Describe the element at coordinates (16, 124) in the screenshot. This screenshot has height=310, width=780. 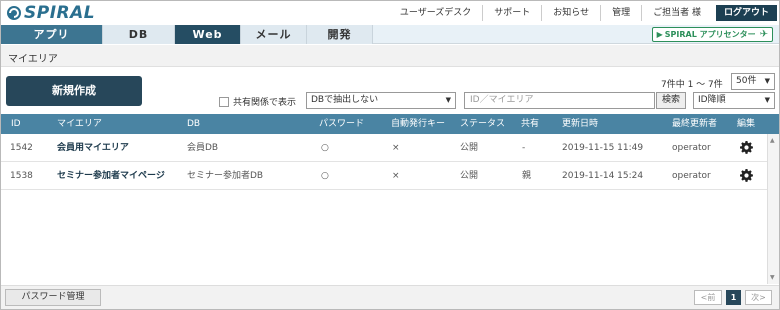
I see `col-id: ID` at that location.